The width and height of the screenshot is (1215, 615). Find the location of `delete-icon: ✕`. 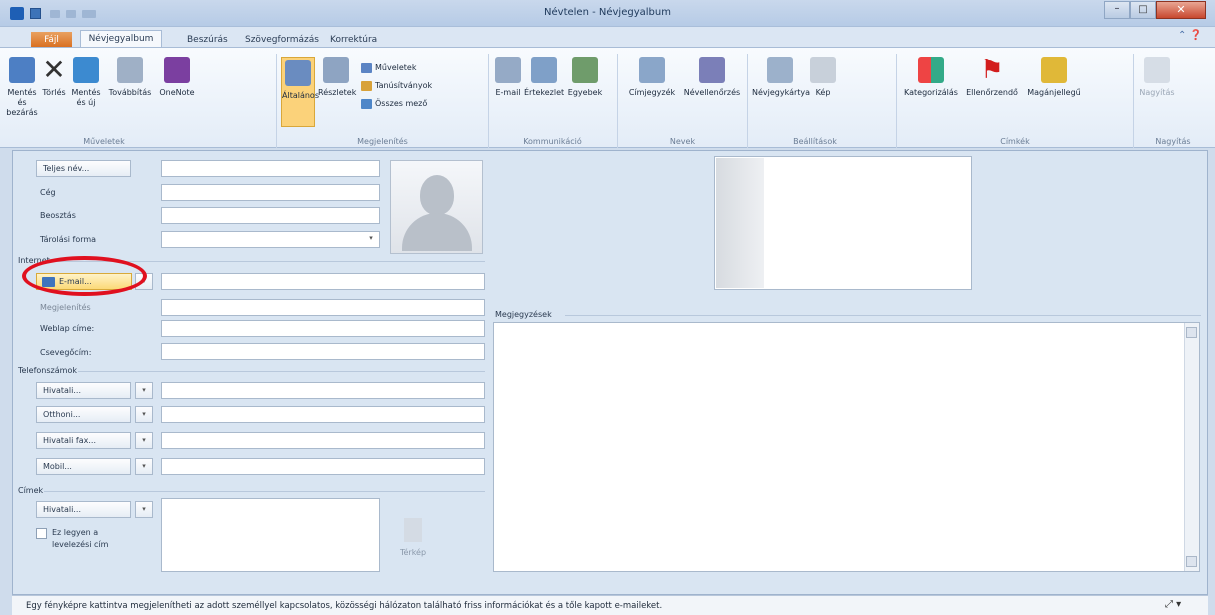

delete-icon: ✕ is located at coordinates (54, 69).